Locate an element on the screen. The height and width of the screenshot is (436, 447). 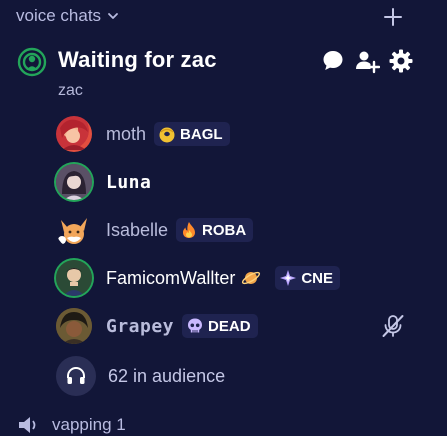
stage-channel-icon is located at coordinates (32, 62).